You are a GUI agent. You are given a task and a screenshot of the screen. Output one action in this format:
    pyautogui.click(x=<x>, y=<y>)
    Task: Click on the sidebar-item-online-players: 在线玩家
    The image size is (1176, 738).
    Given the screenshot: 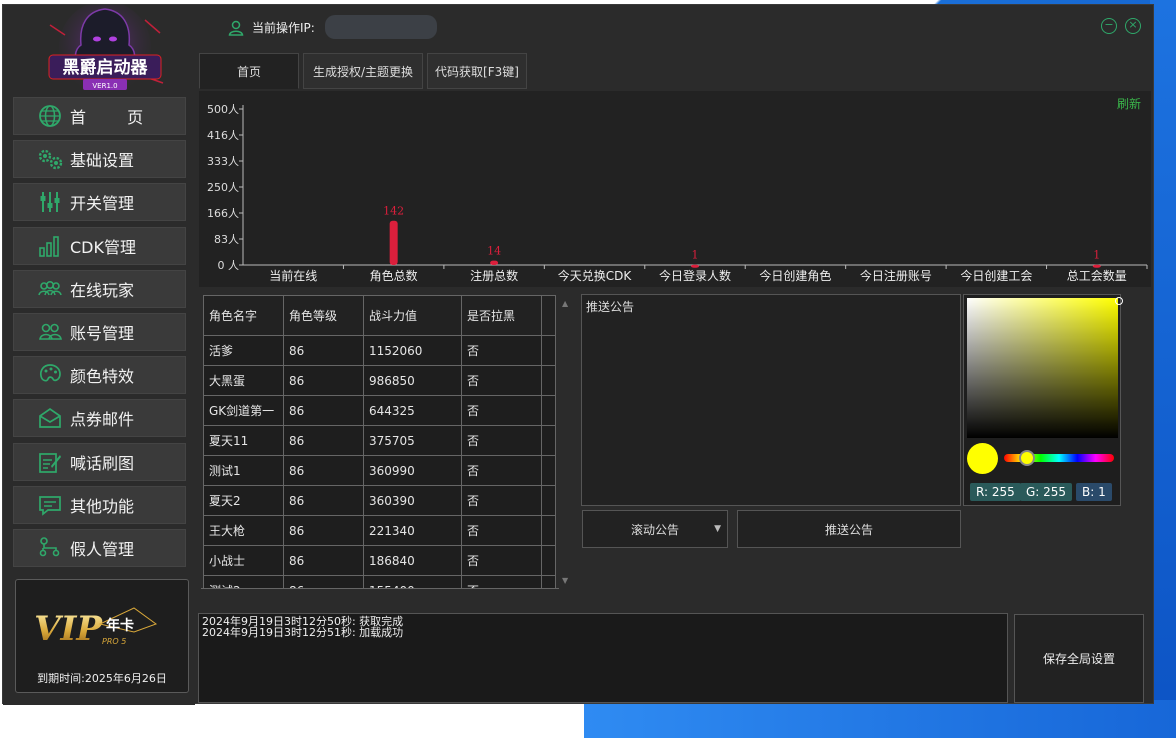 What is the action you would take?
    pyautogui.click(x=99, y=288)
    